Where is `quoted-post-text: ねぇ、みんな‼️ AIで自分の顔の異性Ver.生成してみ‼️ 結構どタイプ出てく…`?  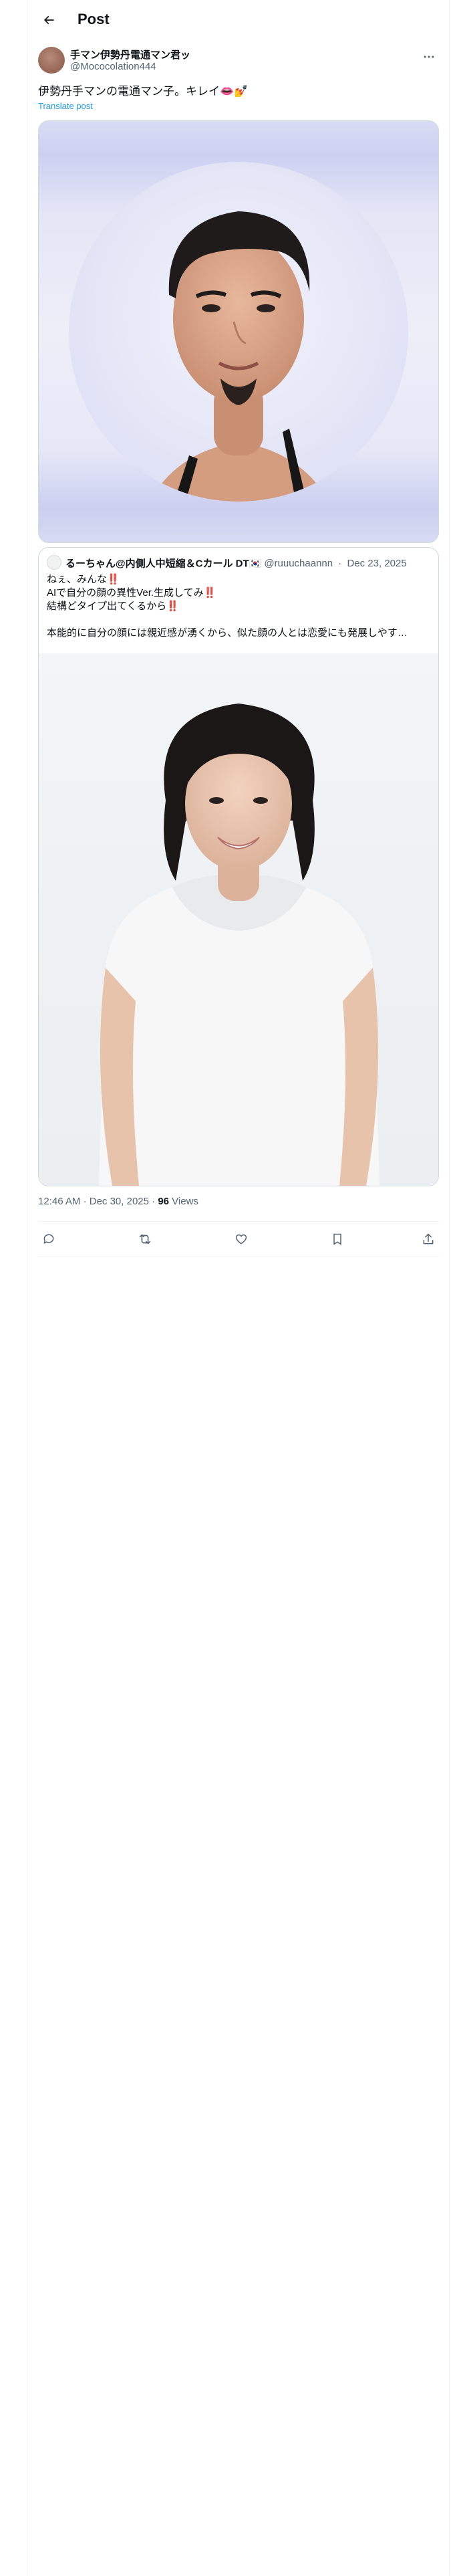
quoted-post-text: ねぇ、みんな‼️ AIで自分の顔の異性Ver.生成してみ‼️ 結構どタイプ出てく… is located at coordinates (238, 606).